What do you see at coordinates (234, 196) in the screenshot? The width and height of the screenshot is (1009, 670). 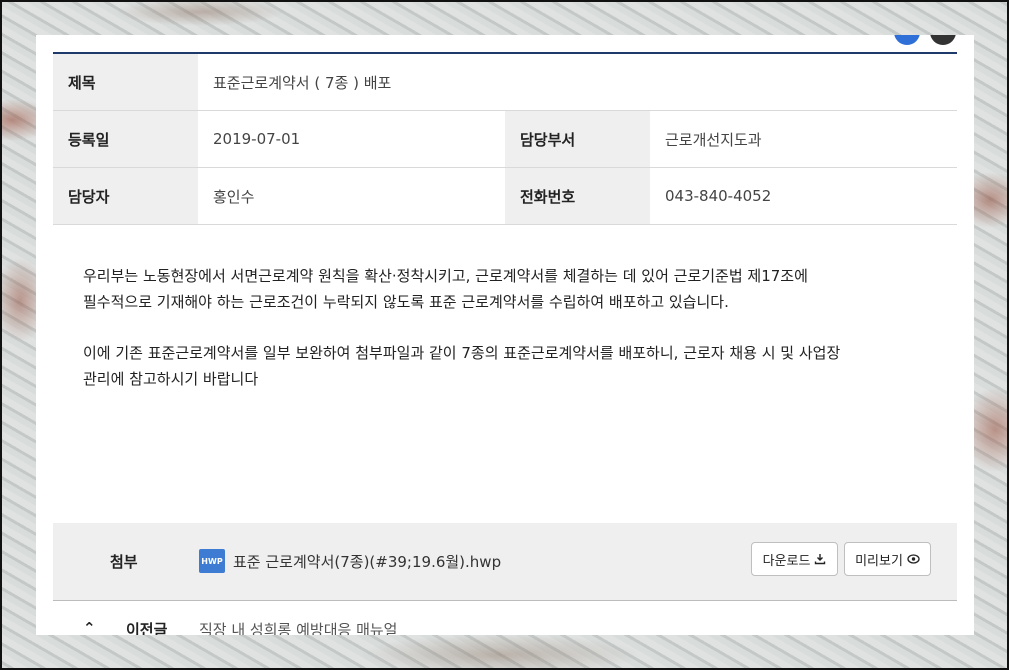 I see `person-value: 홍인수` at bounding box center [234, 196].